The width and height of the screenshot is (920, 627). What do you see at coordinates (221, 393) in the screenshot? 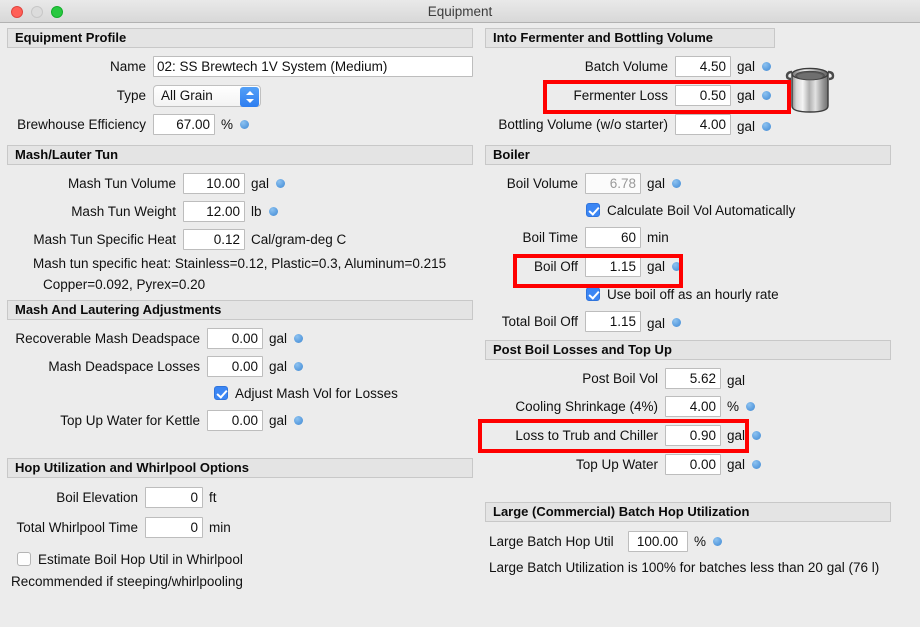
I see `checkbox-adjust-mash-vol` at bounding box center [221, 393].